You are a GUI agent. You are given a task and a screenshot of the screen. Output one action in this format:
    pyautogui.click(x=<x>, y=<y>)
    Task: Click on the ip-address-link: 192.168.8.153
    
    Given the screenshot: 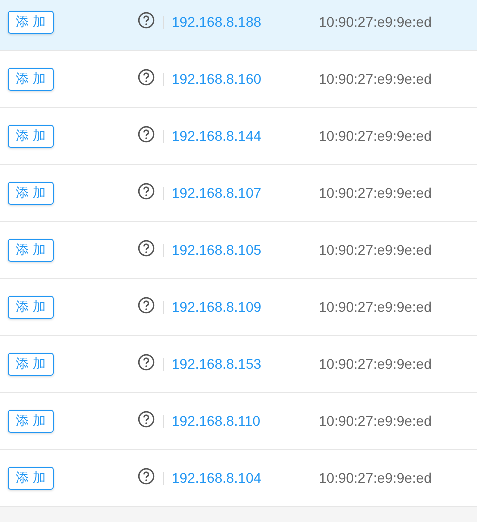 What is the action you would take?
    pyautogui.click(x=245, y=364)
    